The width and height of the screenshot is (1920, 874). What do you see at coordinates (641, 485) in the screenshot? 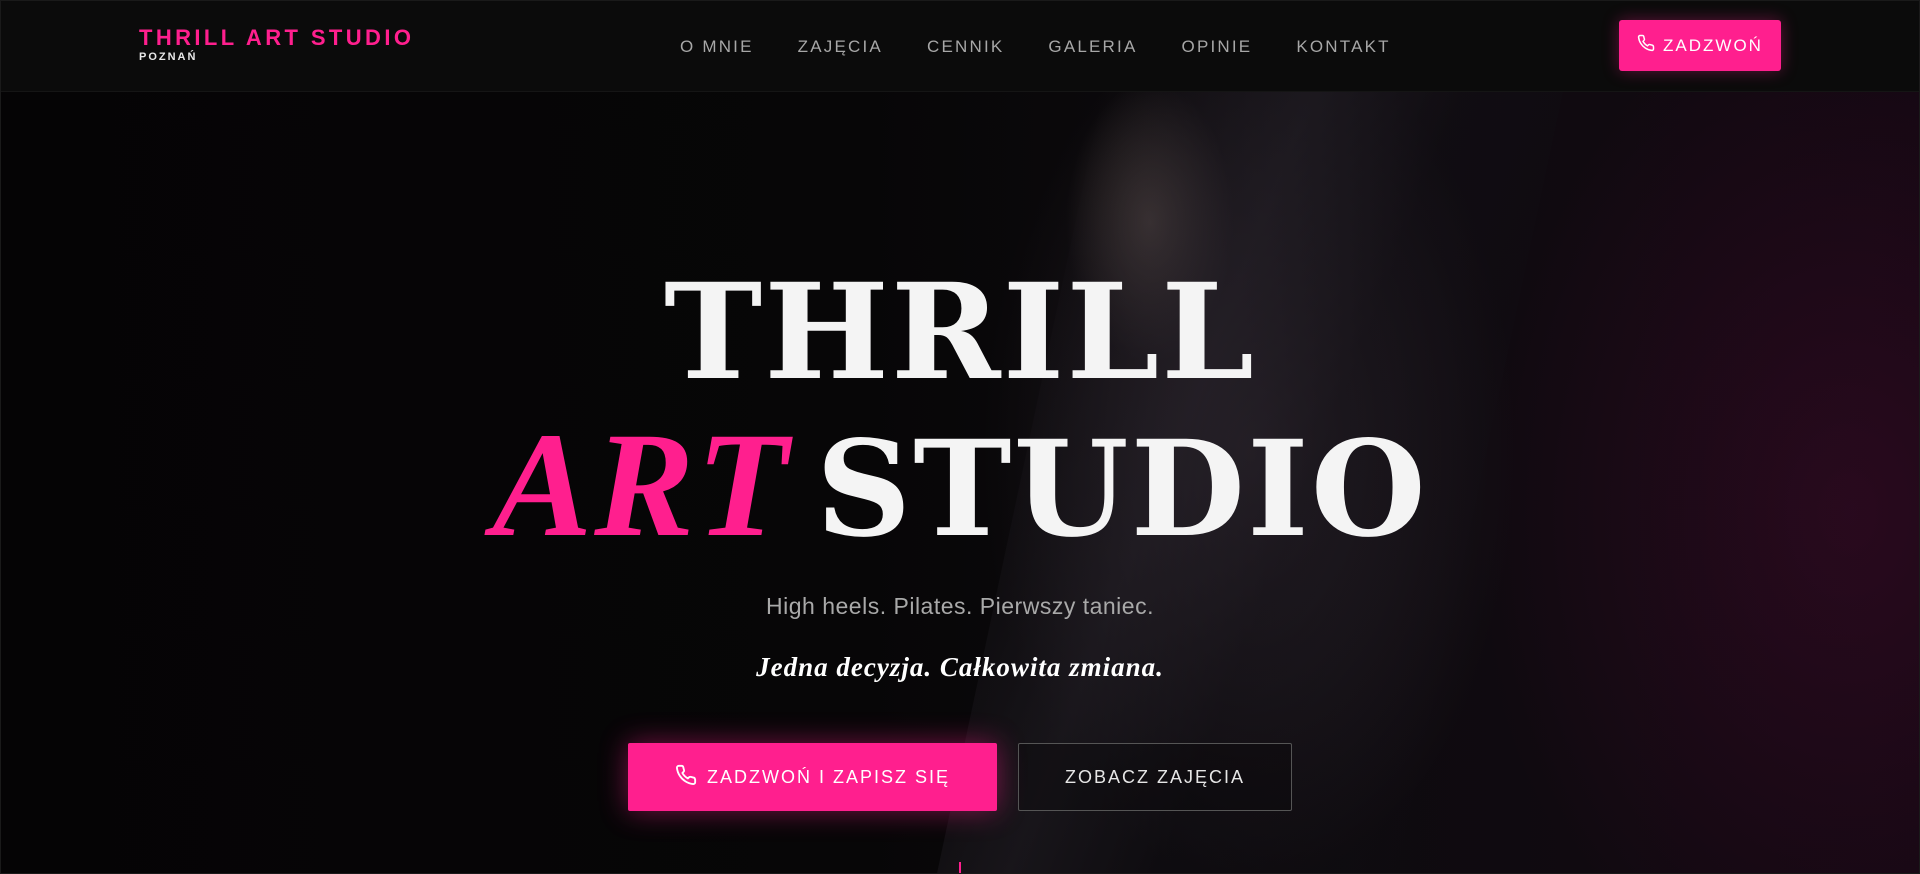
I see `hero-title-art: ART` at bounding box center [641, 485].